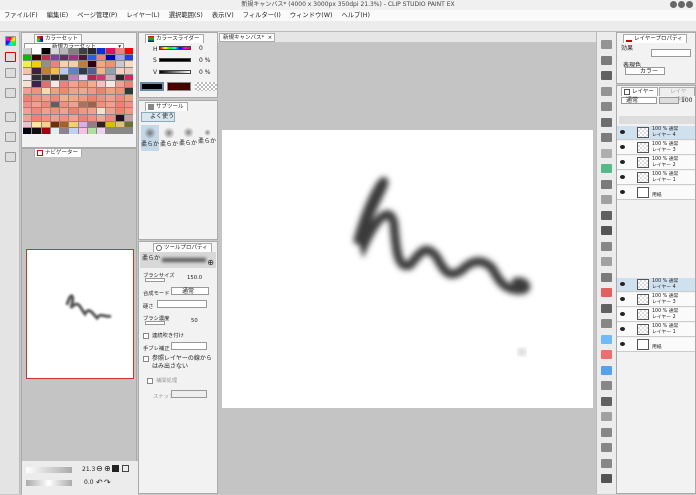  I want to click on tab-layer-property: レイヤープロパティ, so click(655, 38).